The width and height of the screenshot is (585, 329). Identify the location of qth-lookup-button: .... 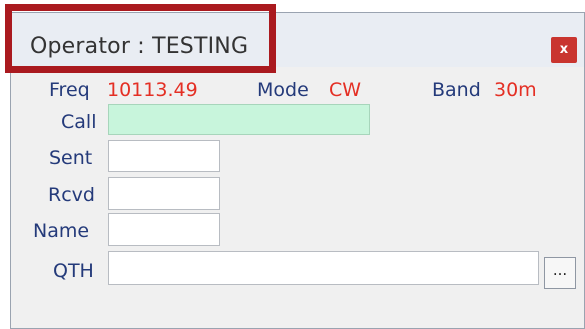
(560, 273).